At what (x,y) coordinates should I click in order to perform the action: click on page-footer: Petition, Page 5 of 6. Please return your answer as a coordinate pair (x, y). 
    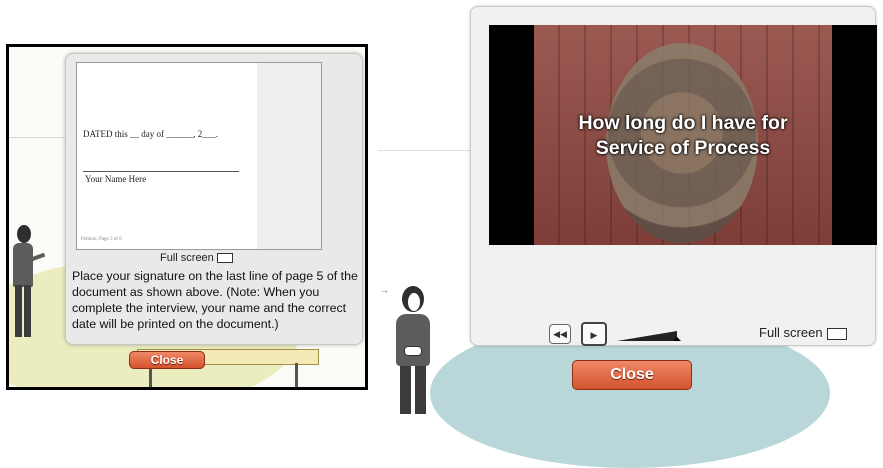
    Looking at the image, I should click on (101, 239).